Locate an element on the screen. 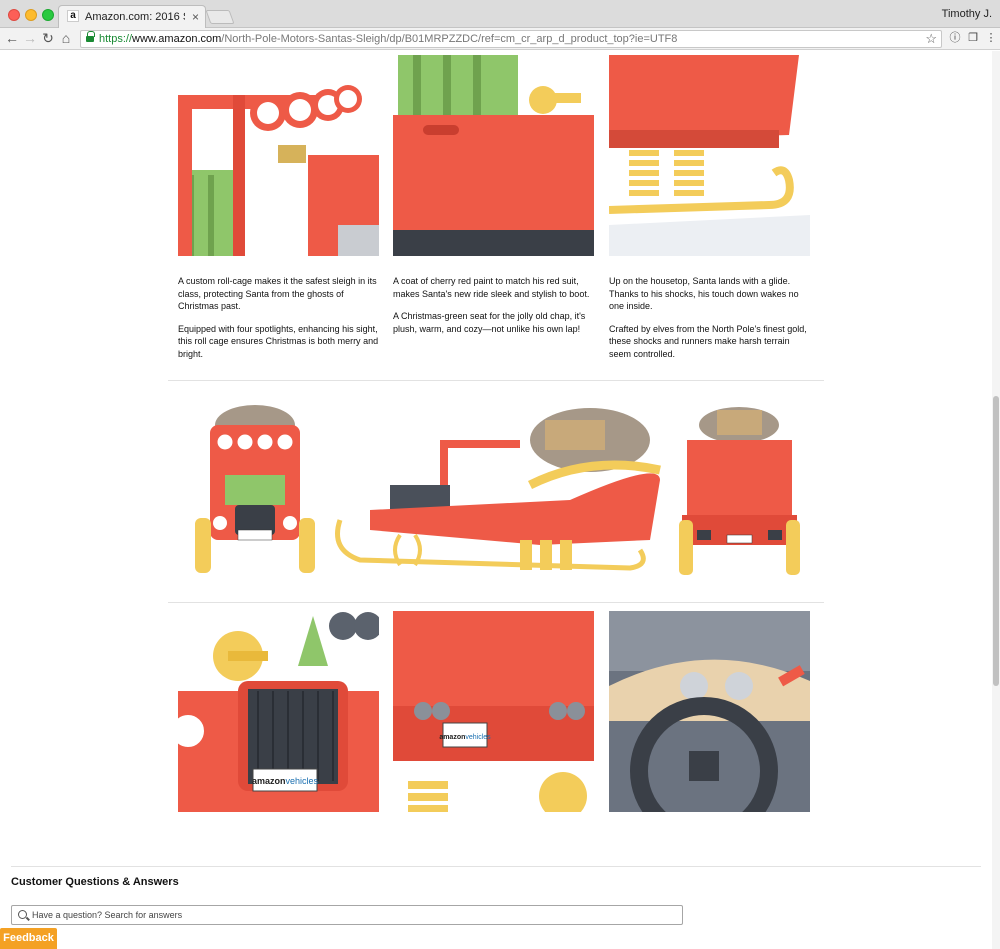 The image size is (1000, 949). tab-close-icon: × is located at coordinates (195, 17).